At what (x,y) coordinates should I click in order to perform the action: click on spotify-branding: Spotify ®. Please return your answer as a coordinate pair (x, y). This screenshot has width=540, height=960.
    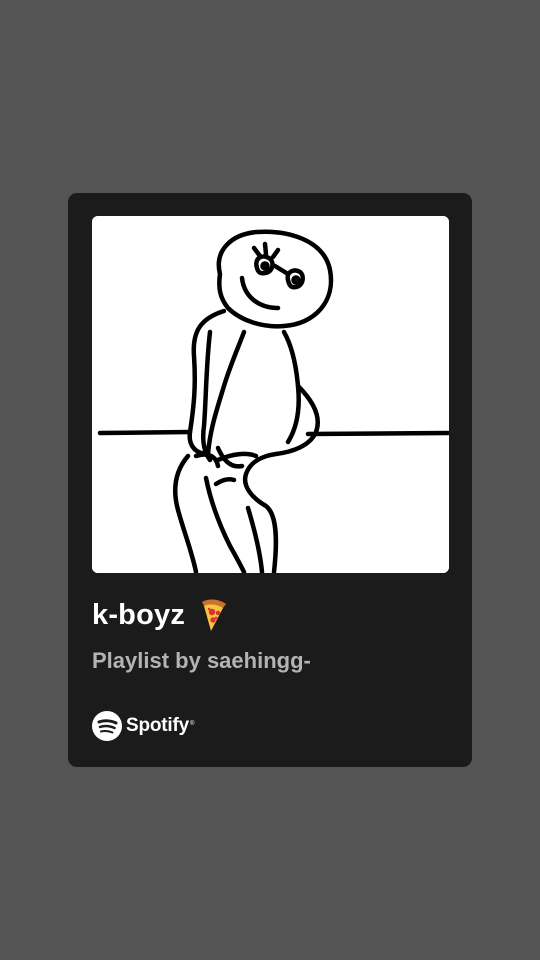
    Looking at the image, I should click on (143, 726).